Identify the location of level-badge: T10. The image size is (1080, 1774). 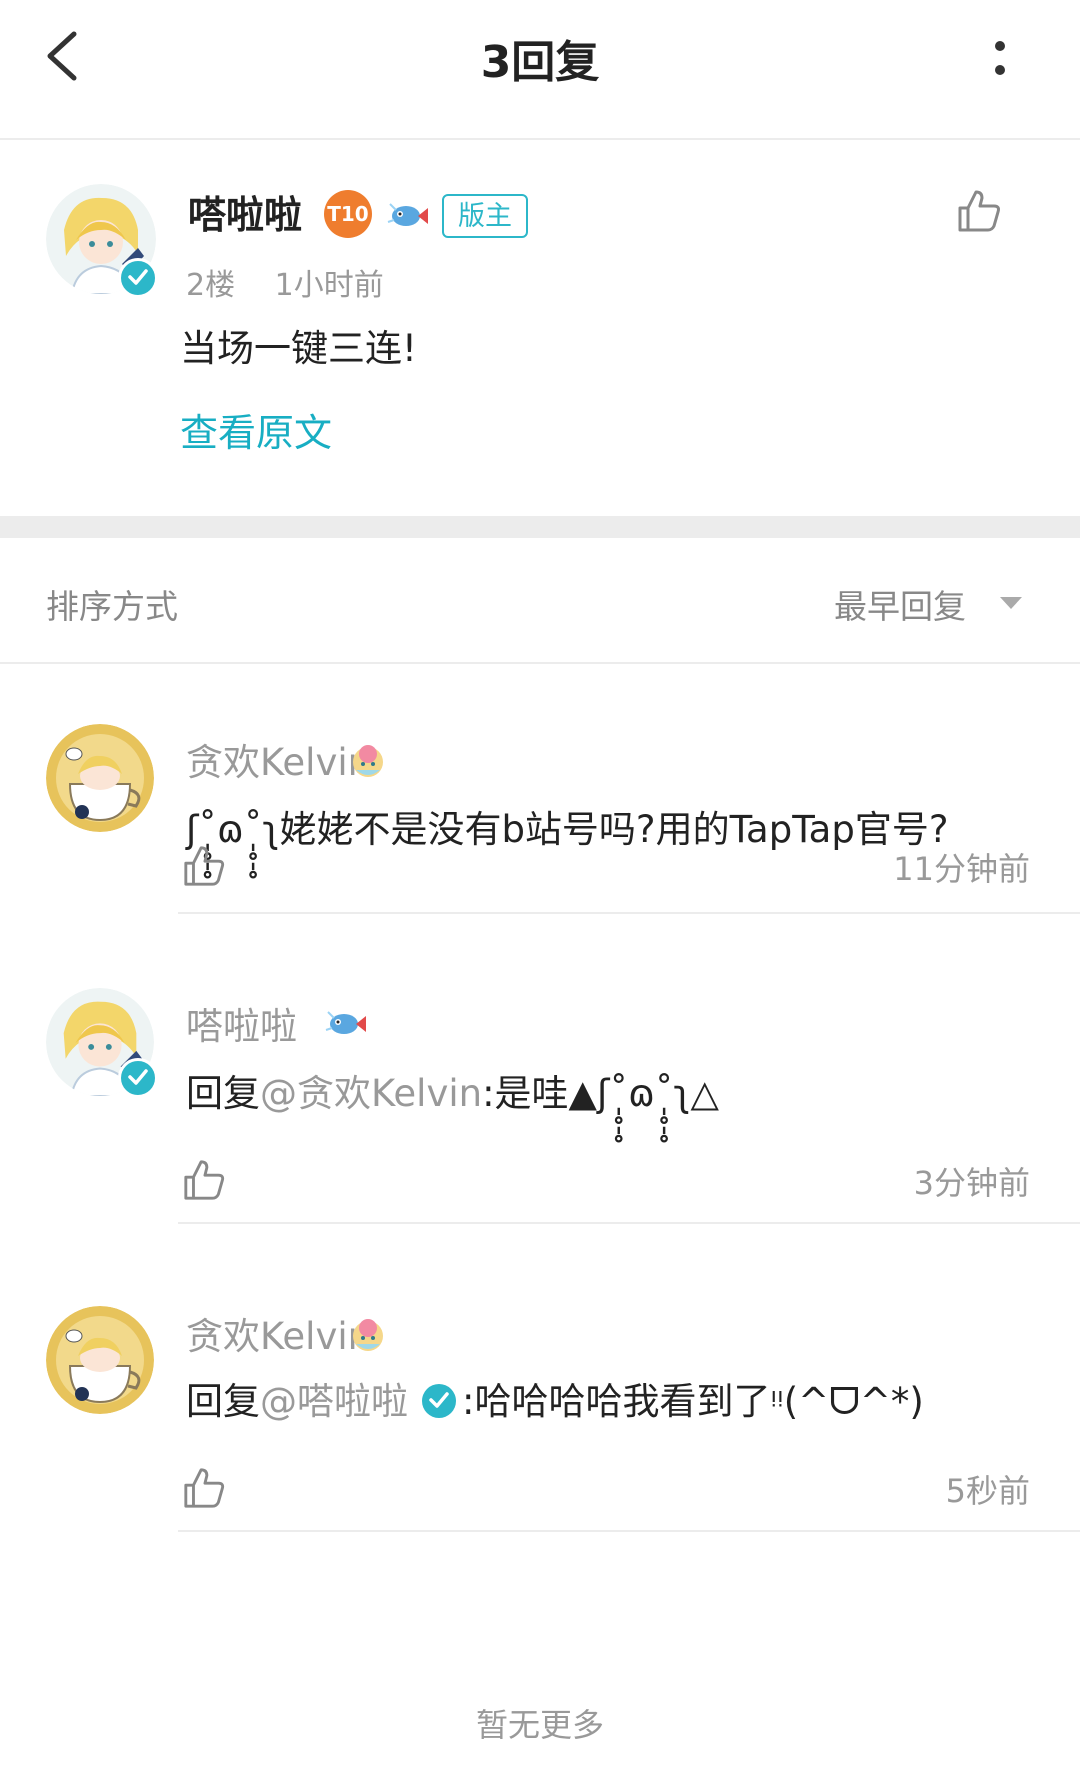
(348, 214).